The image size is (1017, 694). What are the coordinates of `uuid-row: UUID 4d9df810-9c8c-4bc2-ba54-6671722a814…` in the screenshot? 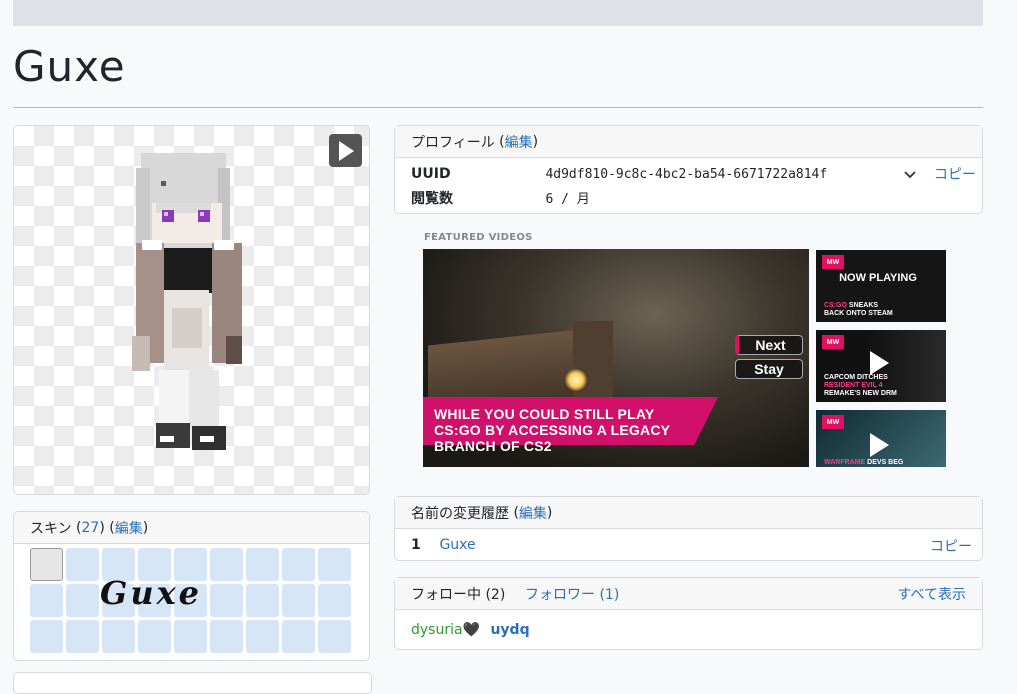 It's located at (619, 174).